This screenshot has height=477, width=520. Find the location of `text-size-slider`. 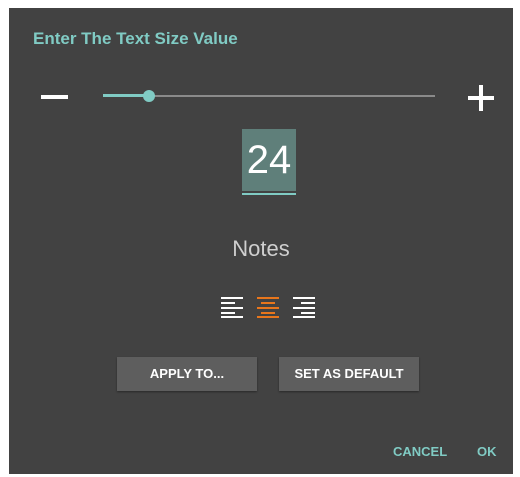

text-size-slider is located at coordinates (269, 96).